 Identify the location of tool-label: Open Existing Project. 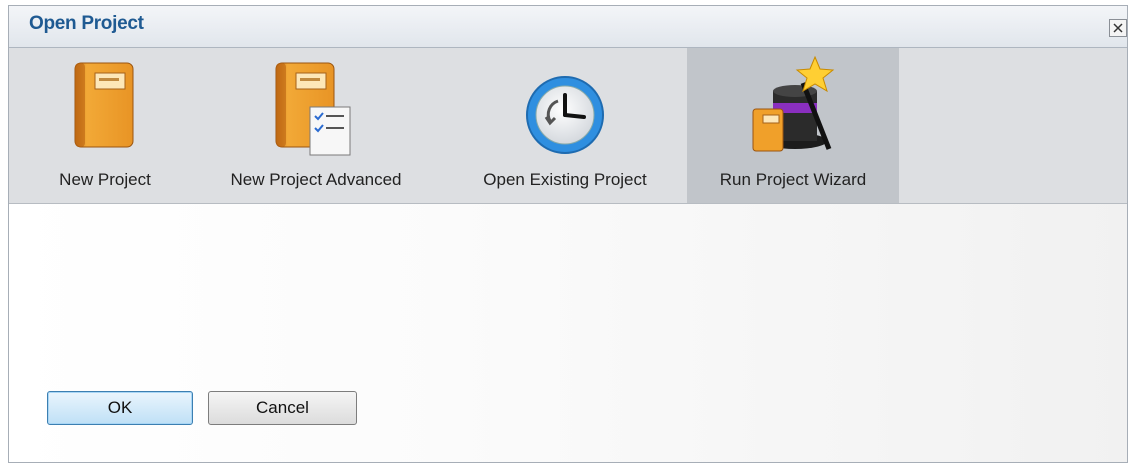
(565, 179).